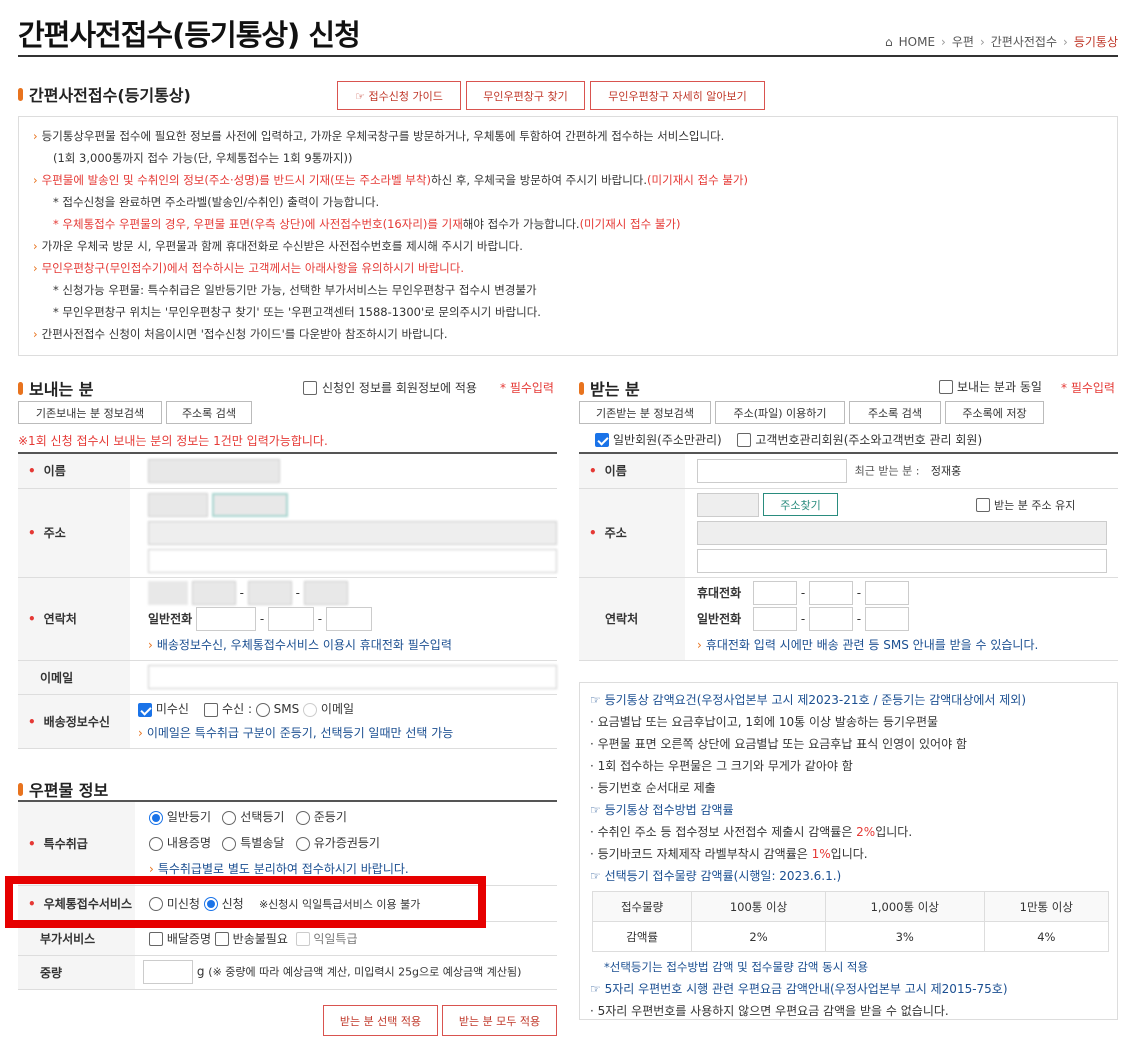  Describe the element at coordinates (310, 387) in the screenshot. I see `apply-member-checkbox` at that location.